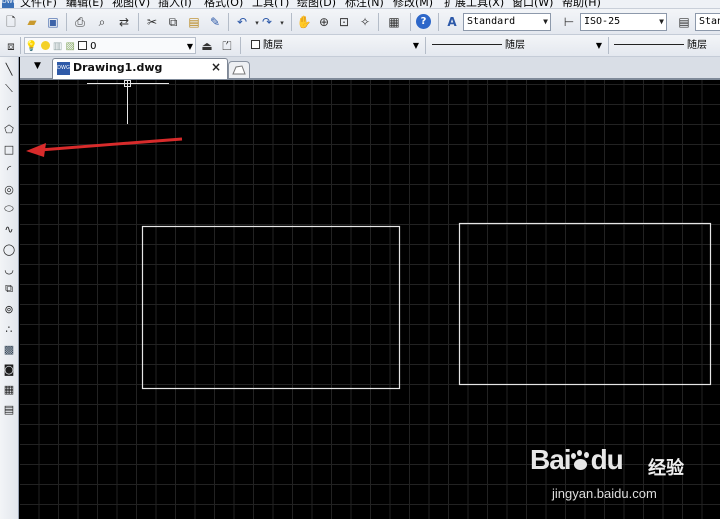 The width and height of the screenshot is (720, 519). I want to click on zoom-window-icon: ⊡, so click(344, 22).